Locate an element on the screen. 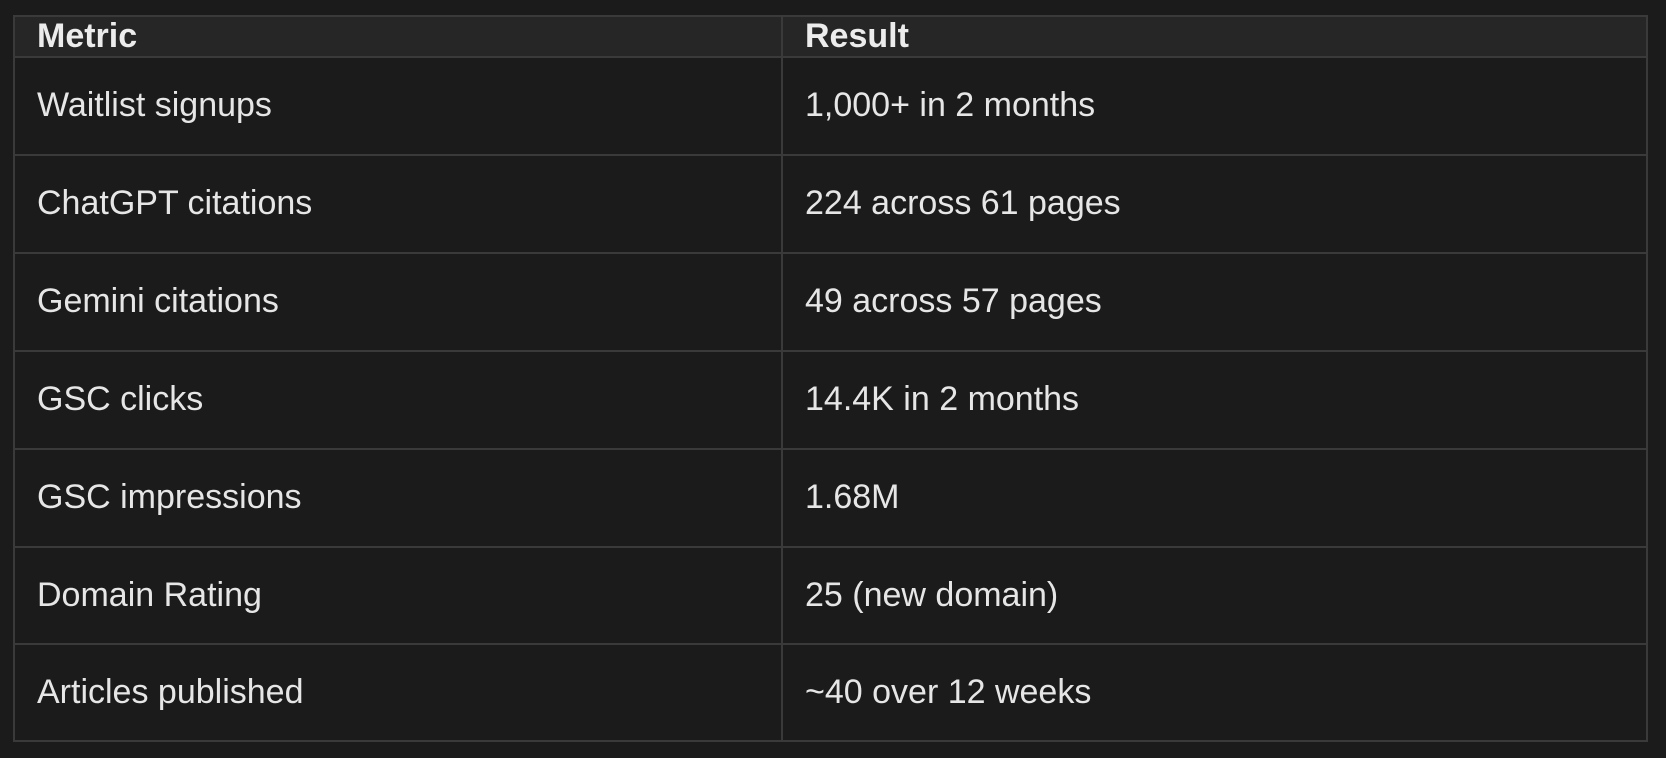  metric-cell: GSC clicks is located at coordinates (399, 399).